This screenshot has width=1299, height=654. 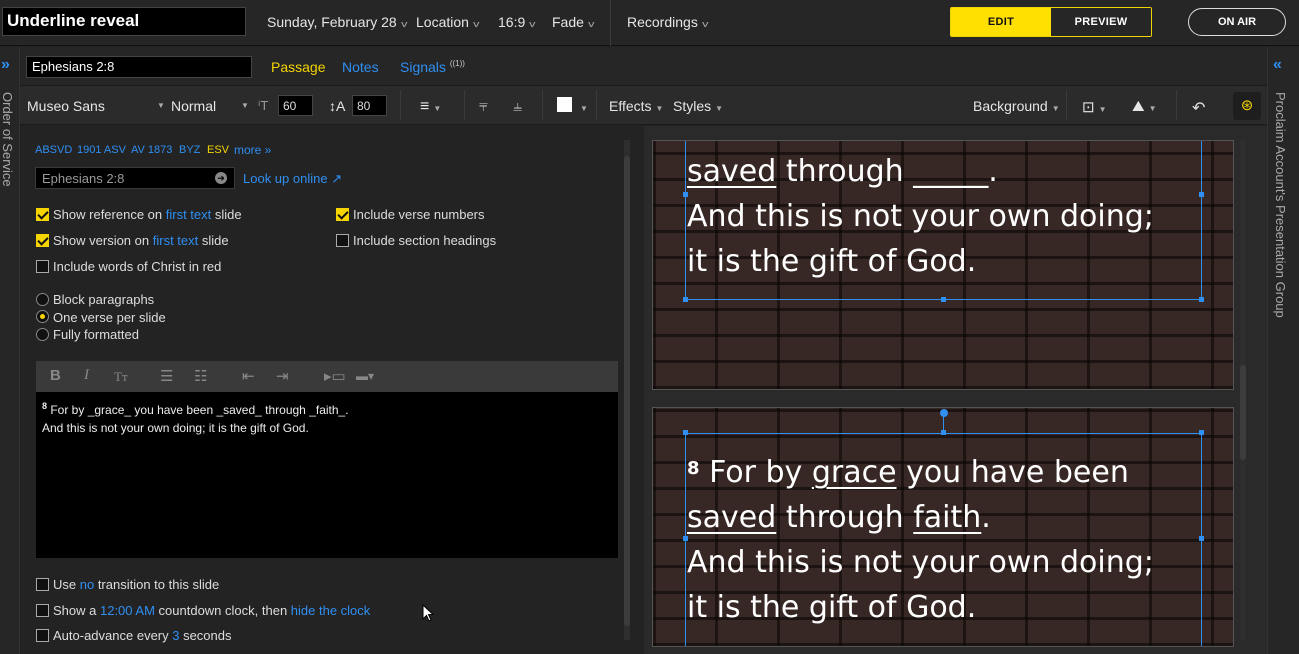 What do you see at coordinates (218, 150) in the screenshot?
I see `version-esv: ESV` at bounding box center [218, 150].